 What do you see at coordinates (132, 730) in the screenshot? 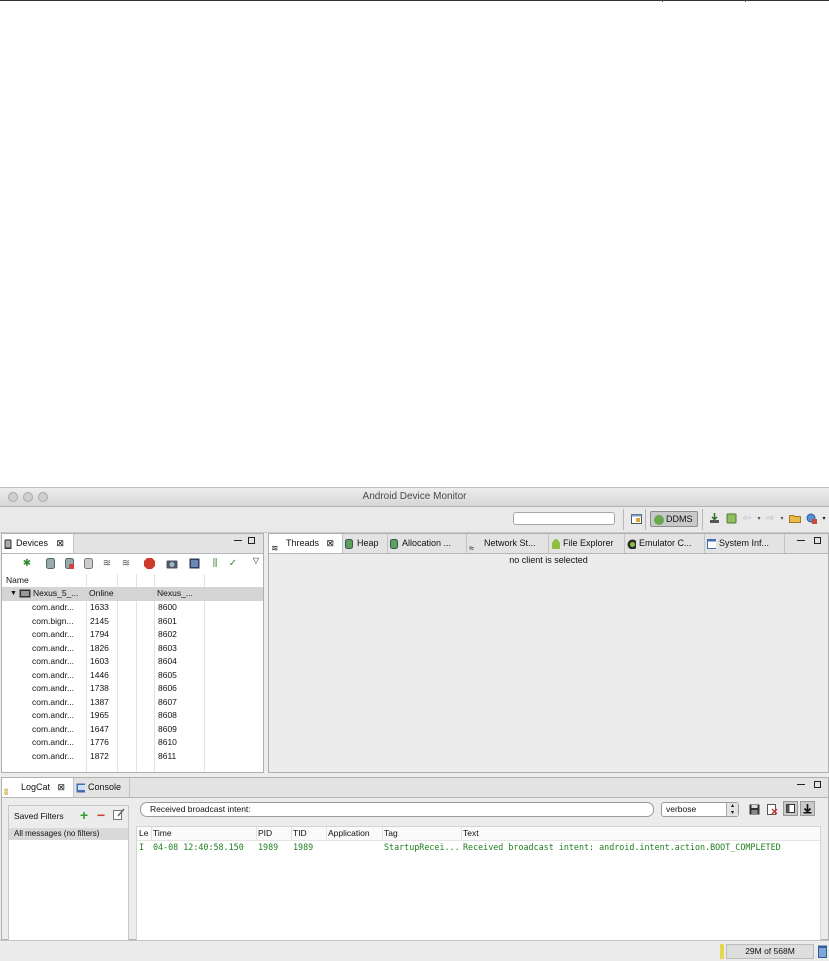
I see `process-row: com.andr... 1647 8609` at bounding box center [132, 730].